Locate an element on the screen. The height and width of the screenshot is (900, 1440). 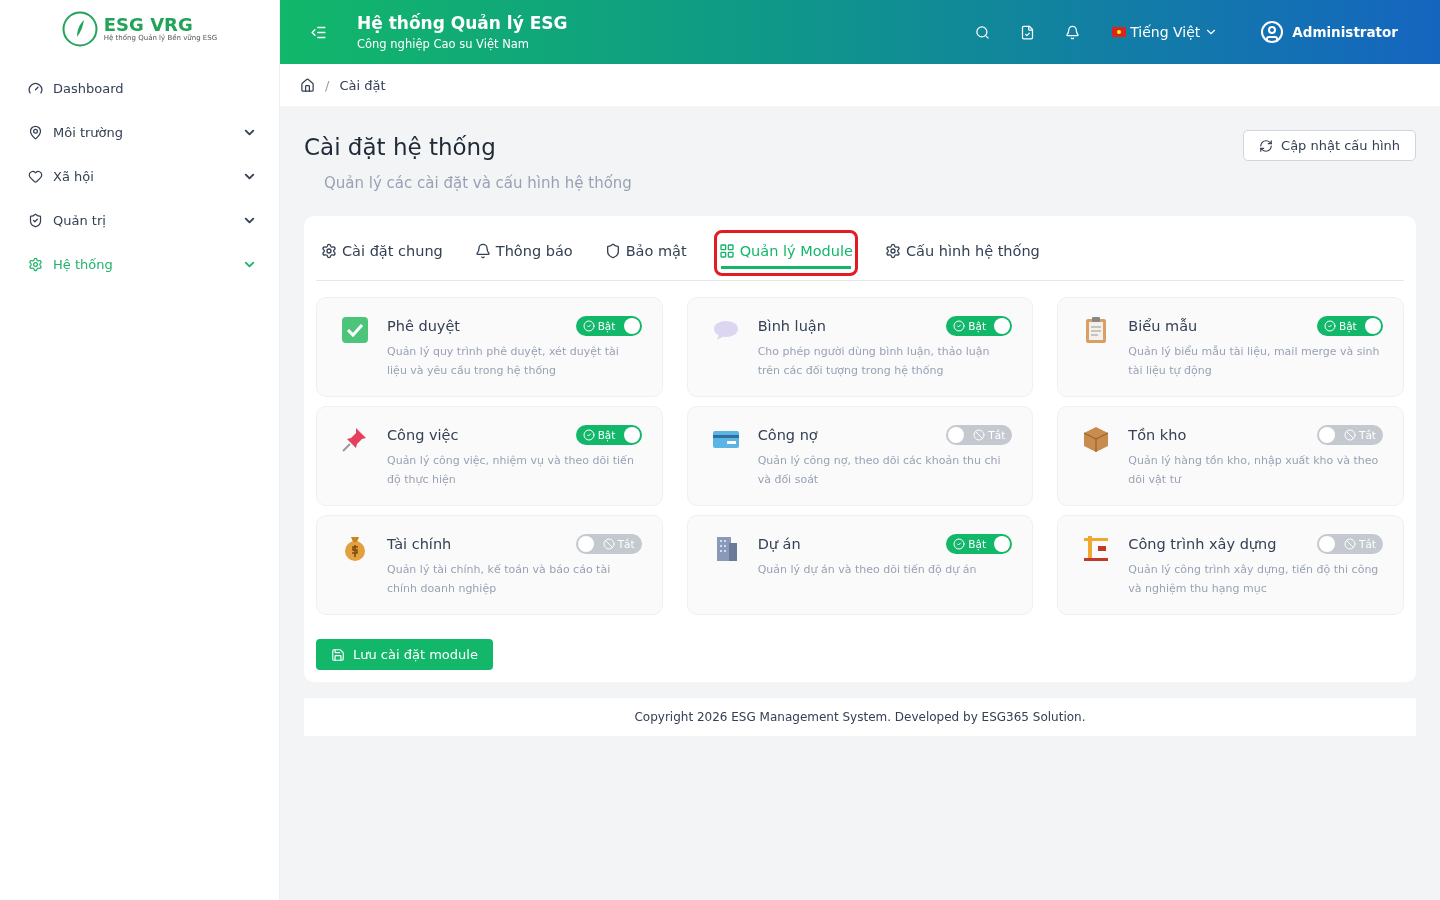
module-name: Bình luận is located at coordinates (791, 326).